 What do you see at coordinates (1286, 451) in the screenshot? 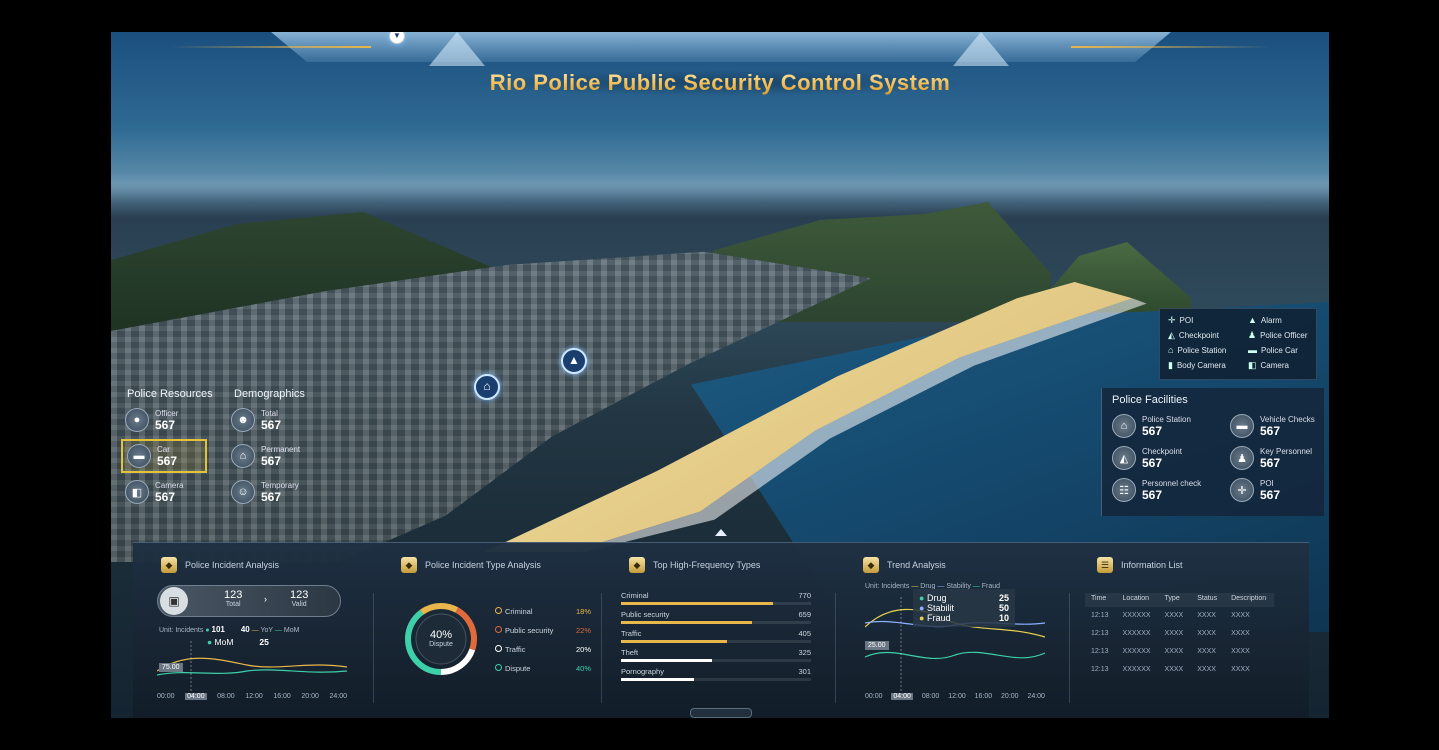
I see `facility-label: Key Personnel` at bounding box center [1286, 451].